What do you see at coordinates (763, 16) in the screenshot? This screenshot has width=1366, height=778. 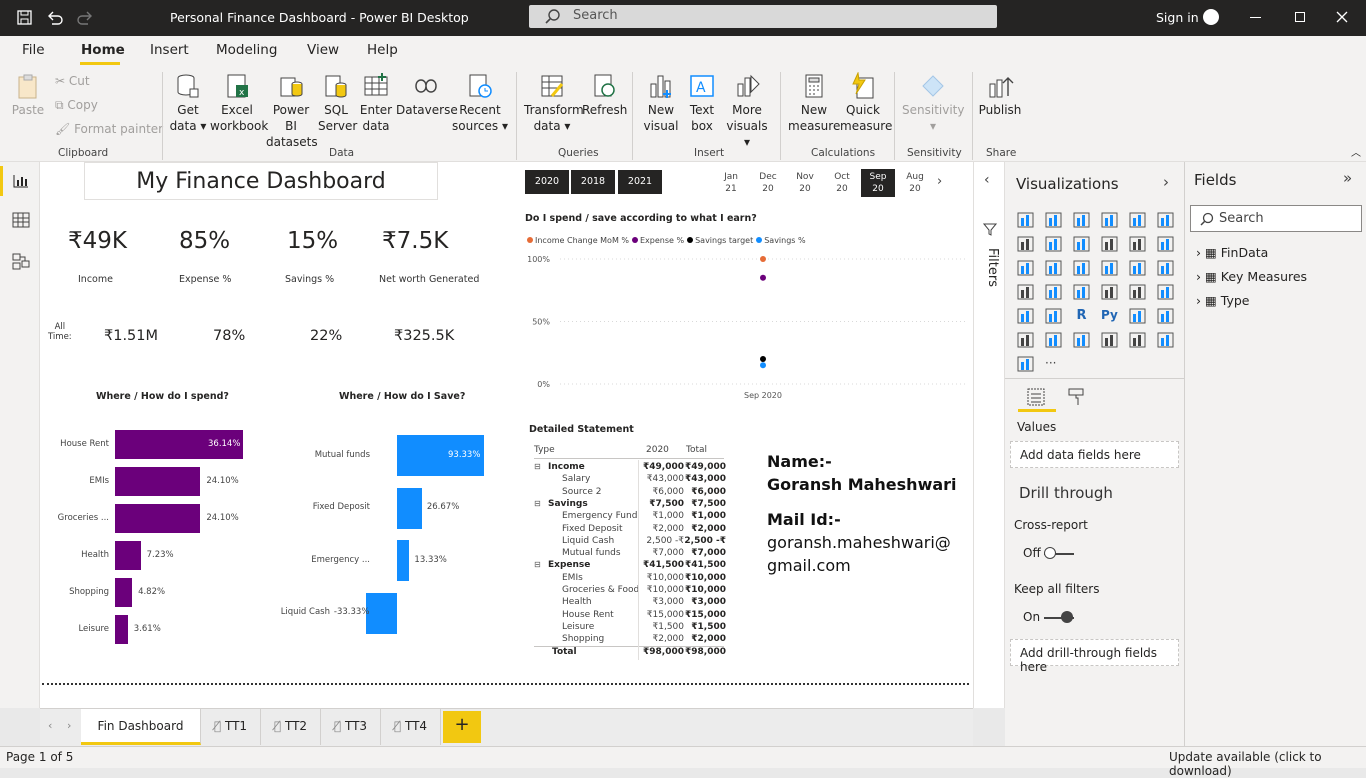 I see `search-input: Search` at bounding box center [763, 16].